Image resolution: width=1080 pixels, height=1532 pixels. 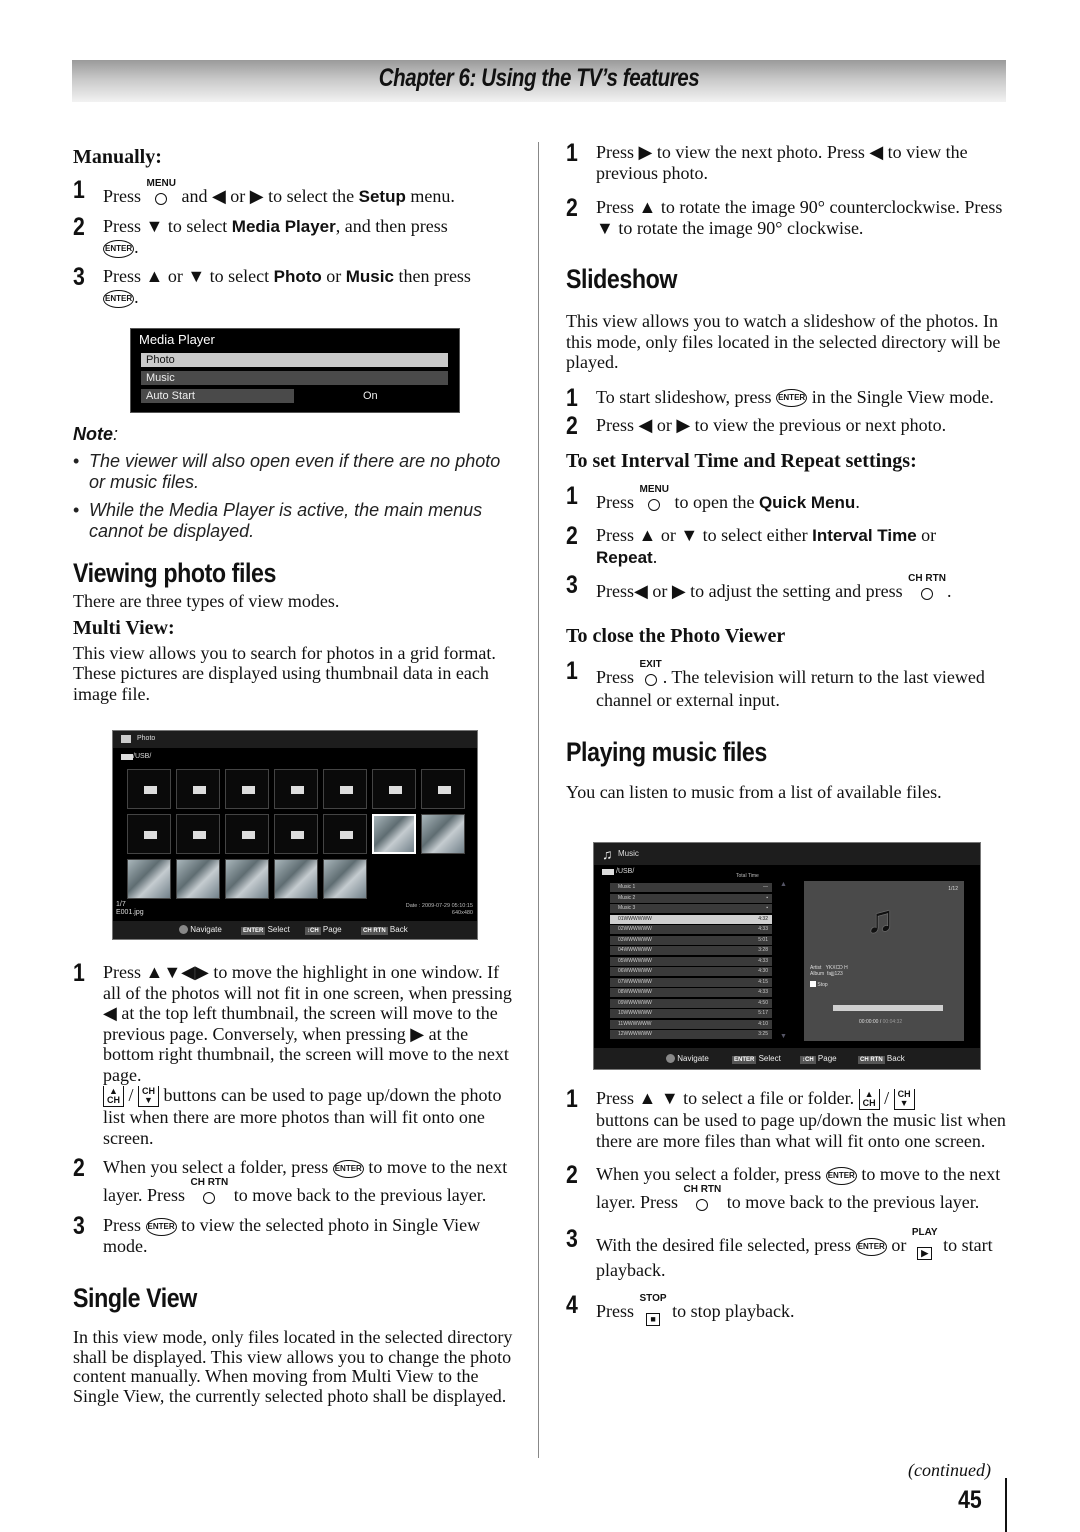 I want to click on viewing-photo-heading: Viewing photo files, so click(x=174, y=573).